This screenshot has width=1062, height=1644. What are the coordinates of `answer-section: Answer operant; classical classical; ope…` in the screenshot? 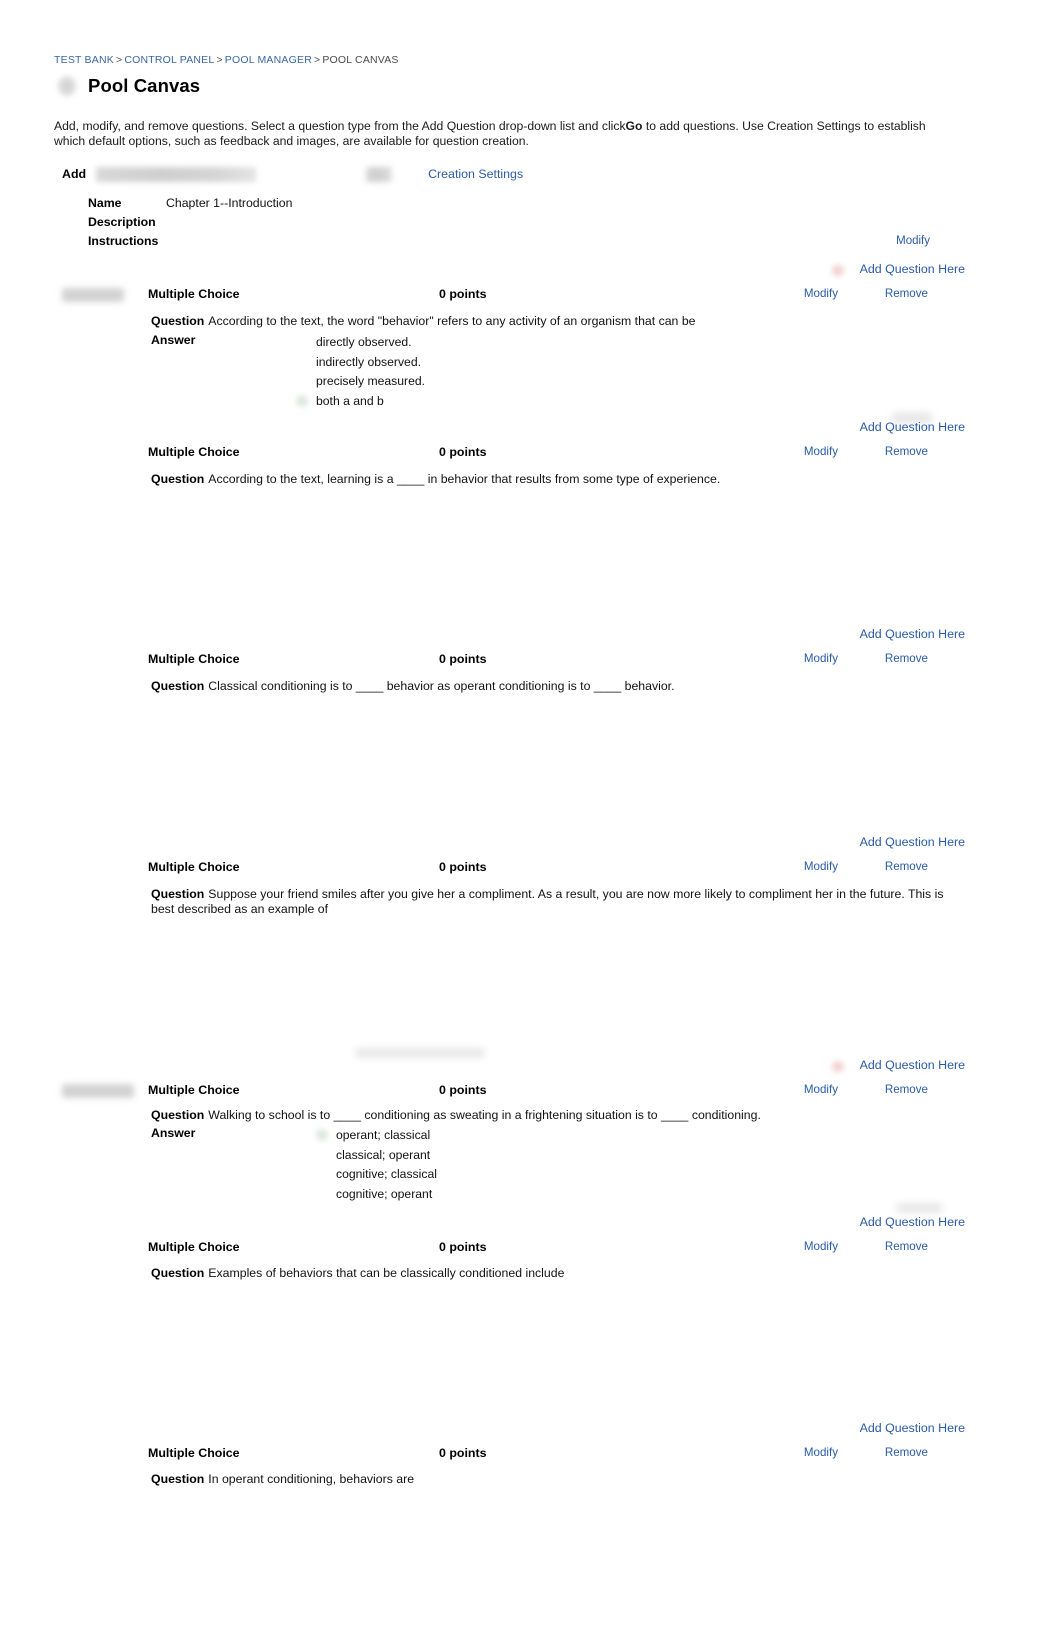 It's located at (551, 1165).